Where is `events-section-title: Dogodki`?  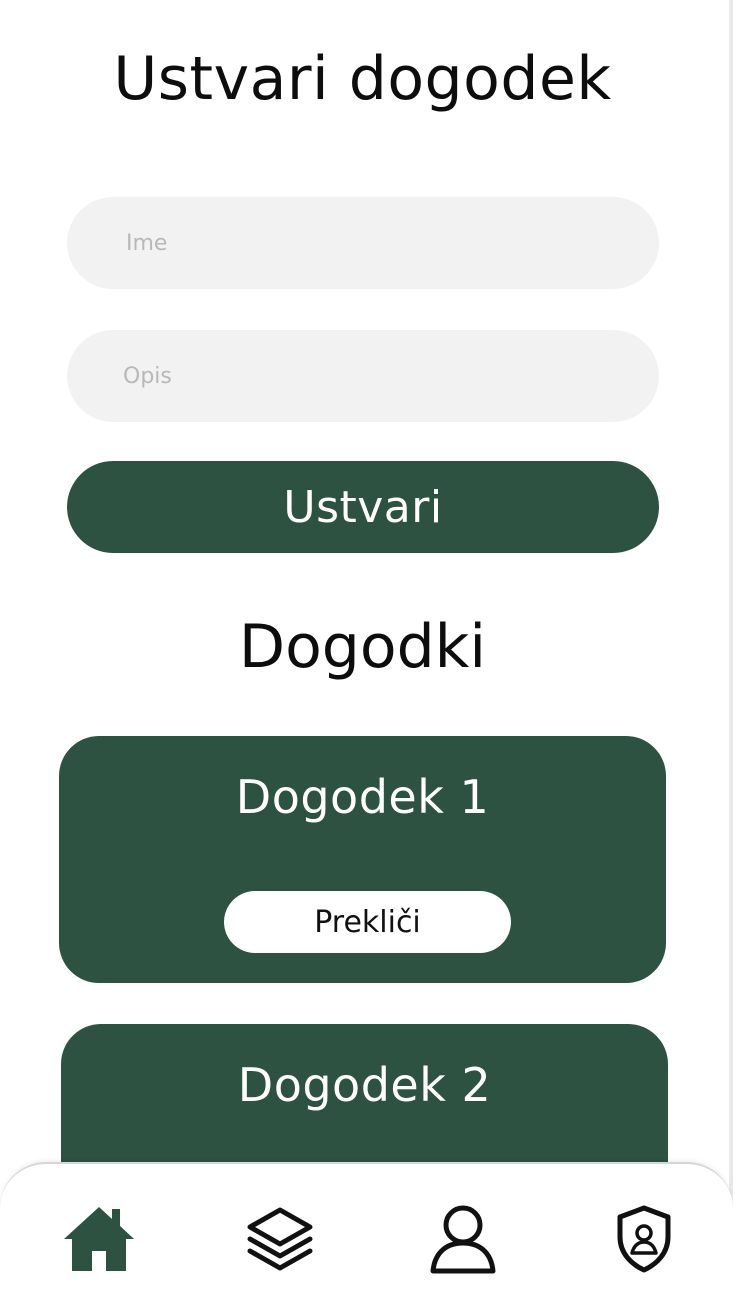 events-section-title: Dogodki is located at coordinates (362, 647).